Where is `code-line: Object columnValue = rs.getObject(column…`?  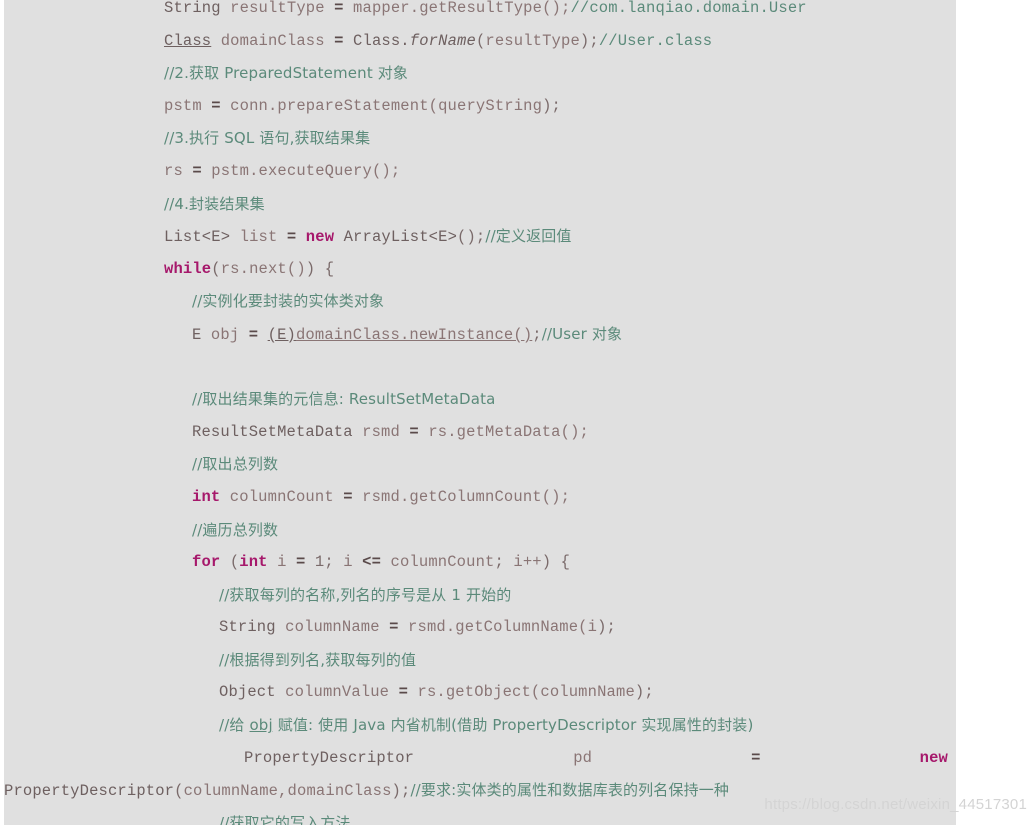
code-line: Object columnValue = rs.getObject(column… is located at coordinates (480, 692).